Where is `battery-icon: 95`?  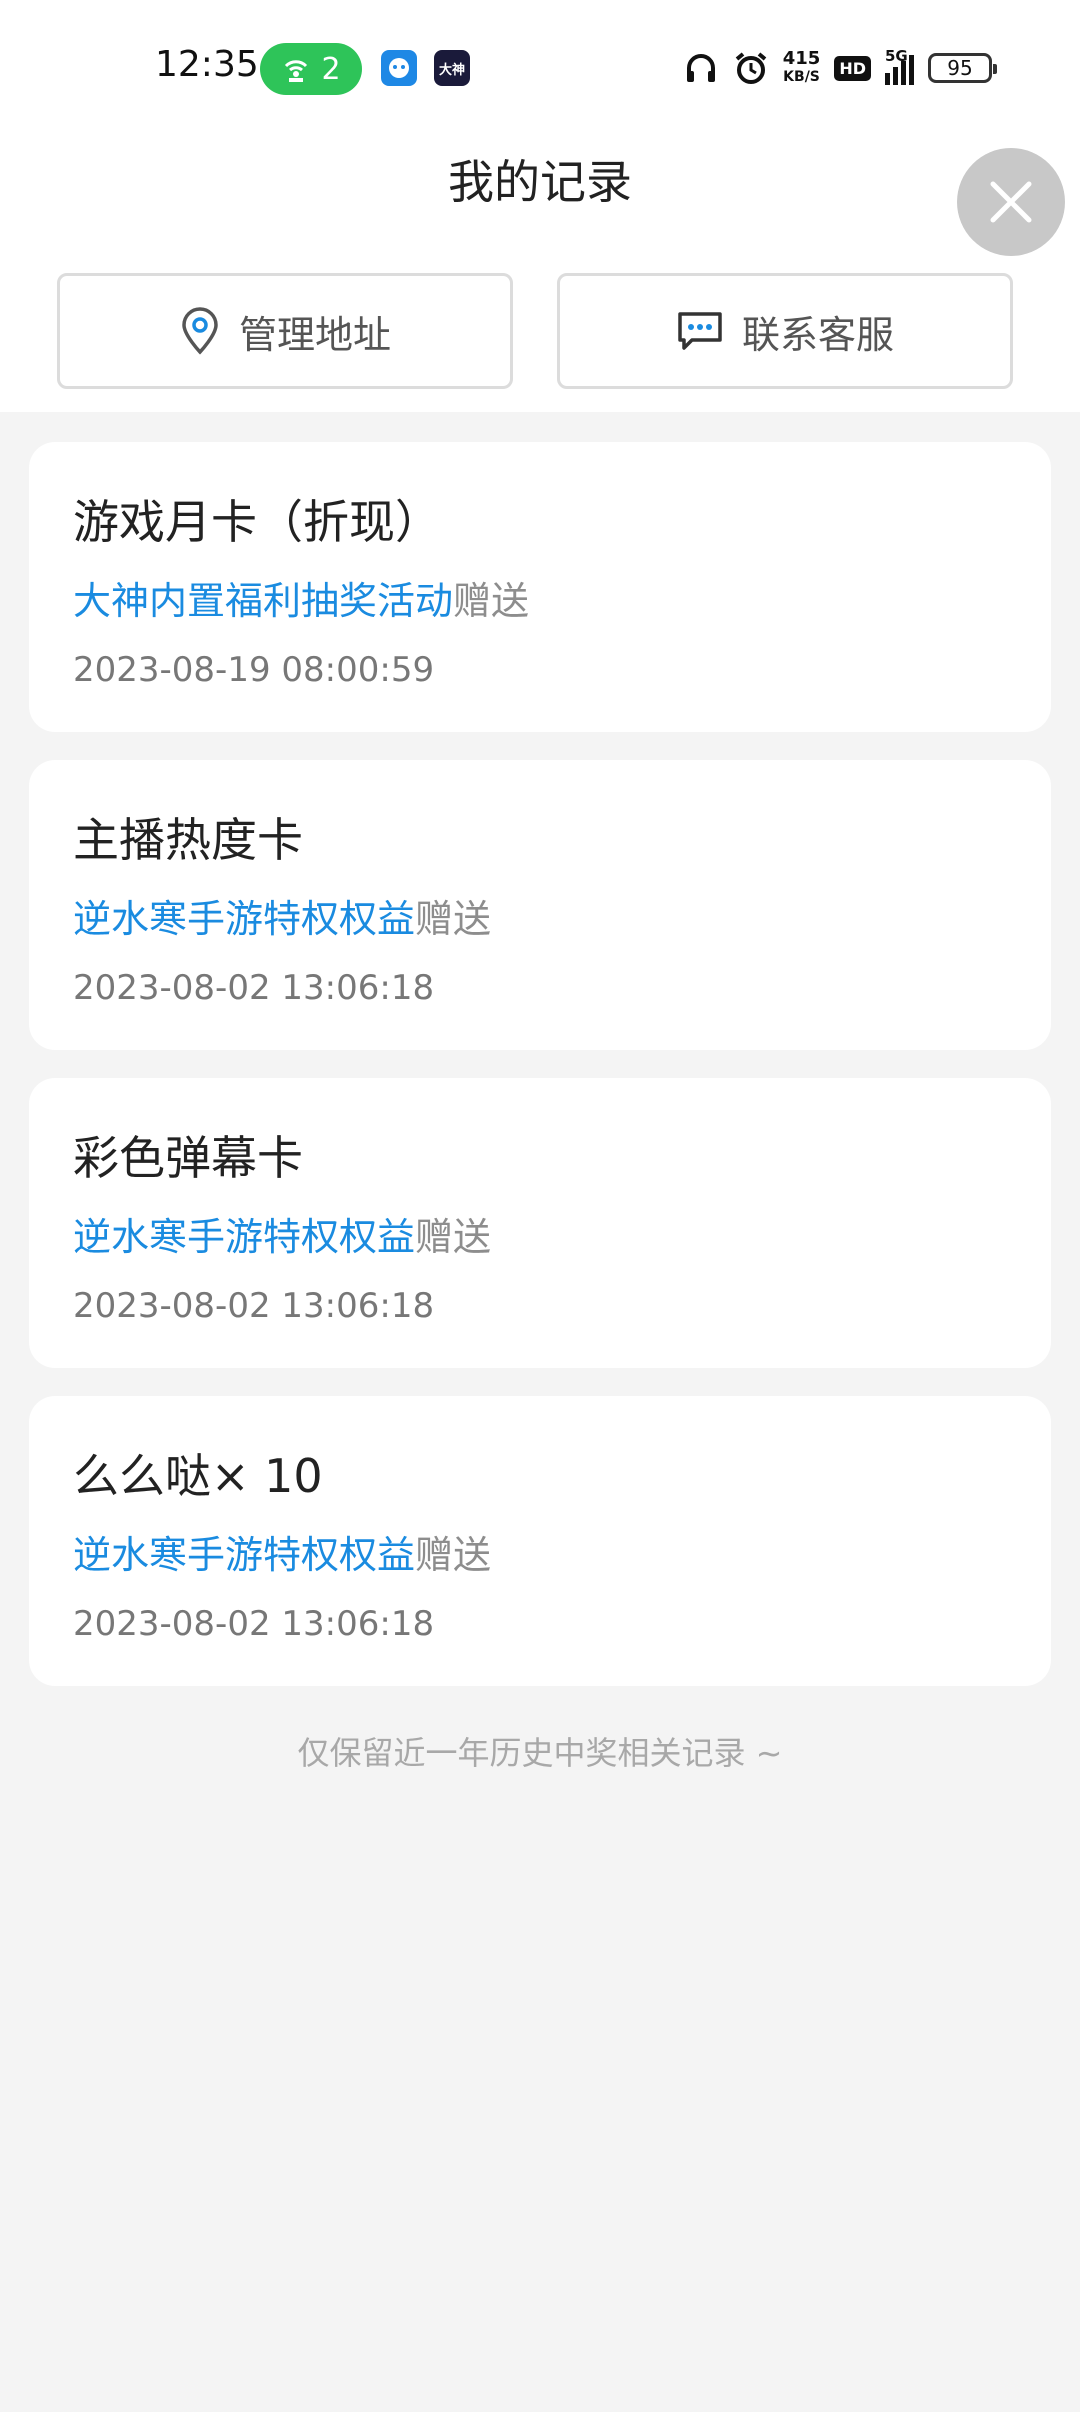
battery-icon: 95 is located at coordinates (962, 68).